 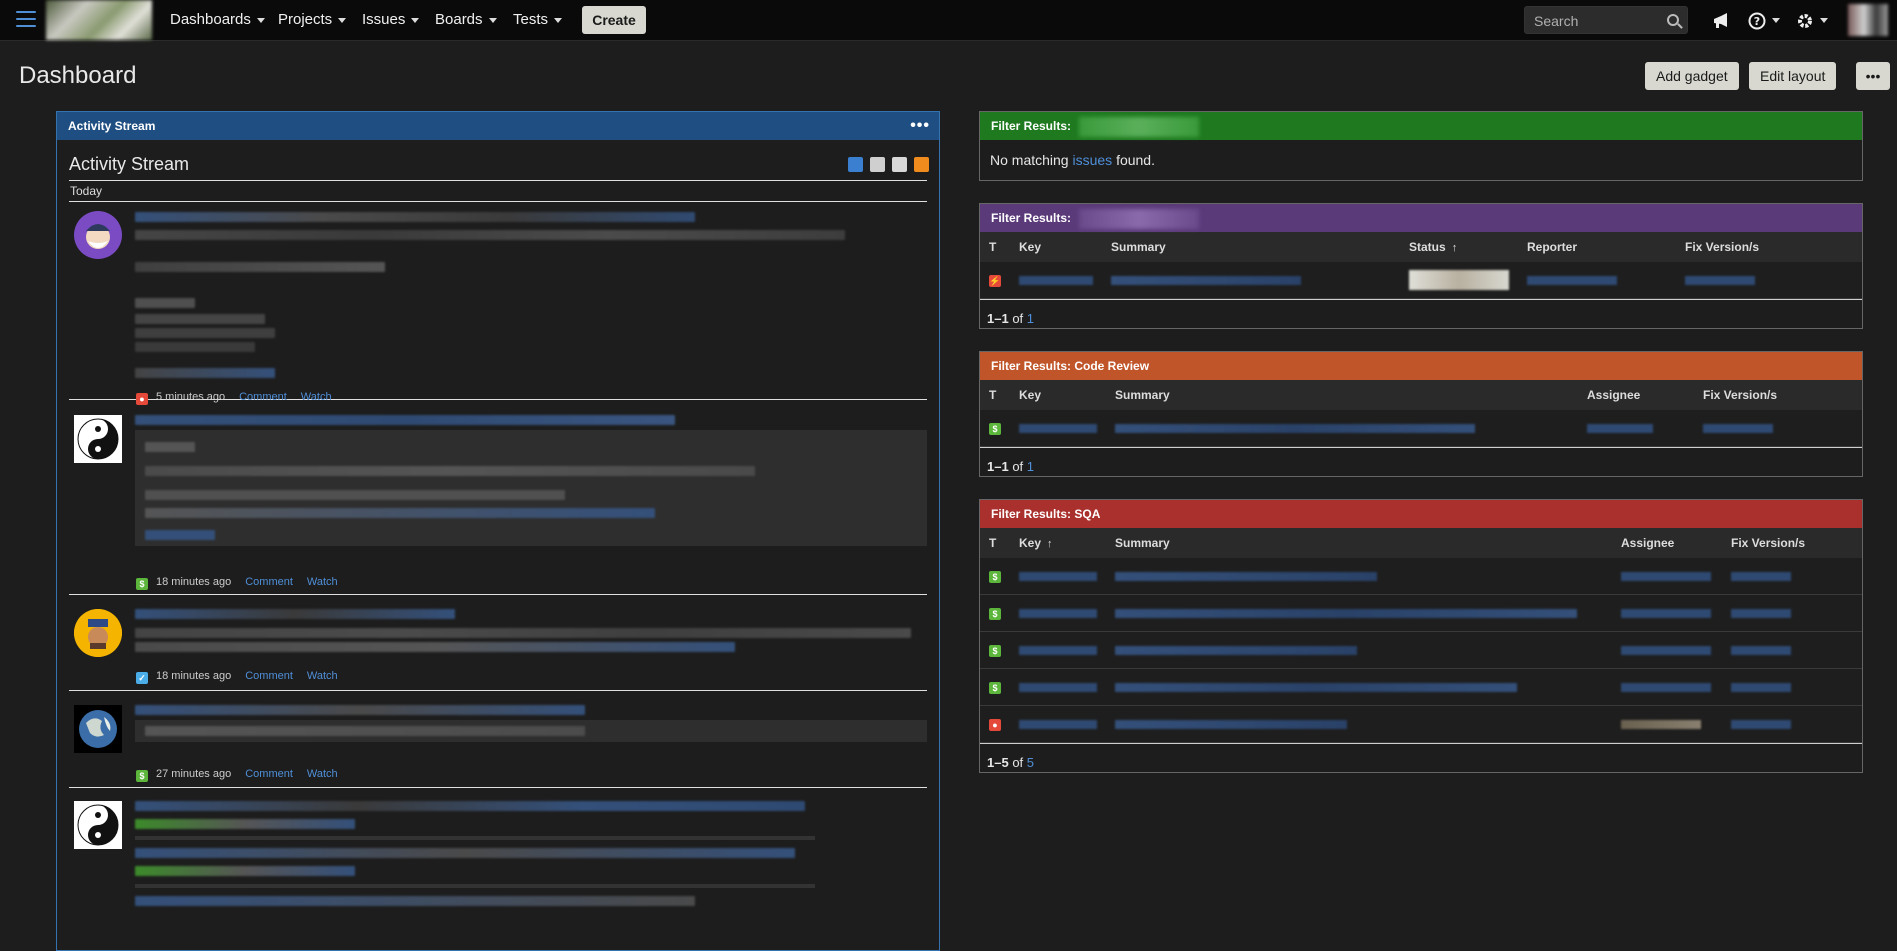 I want to click on more-options-button: •••, so click(x=1873, y=76).